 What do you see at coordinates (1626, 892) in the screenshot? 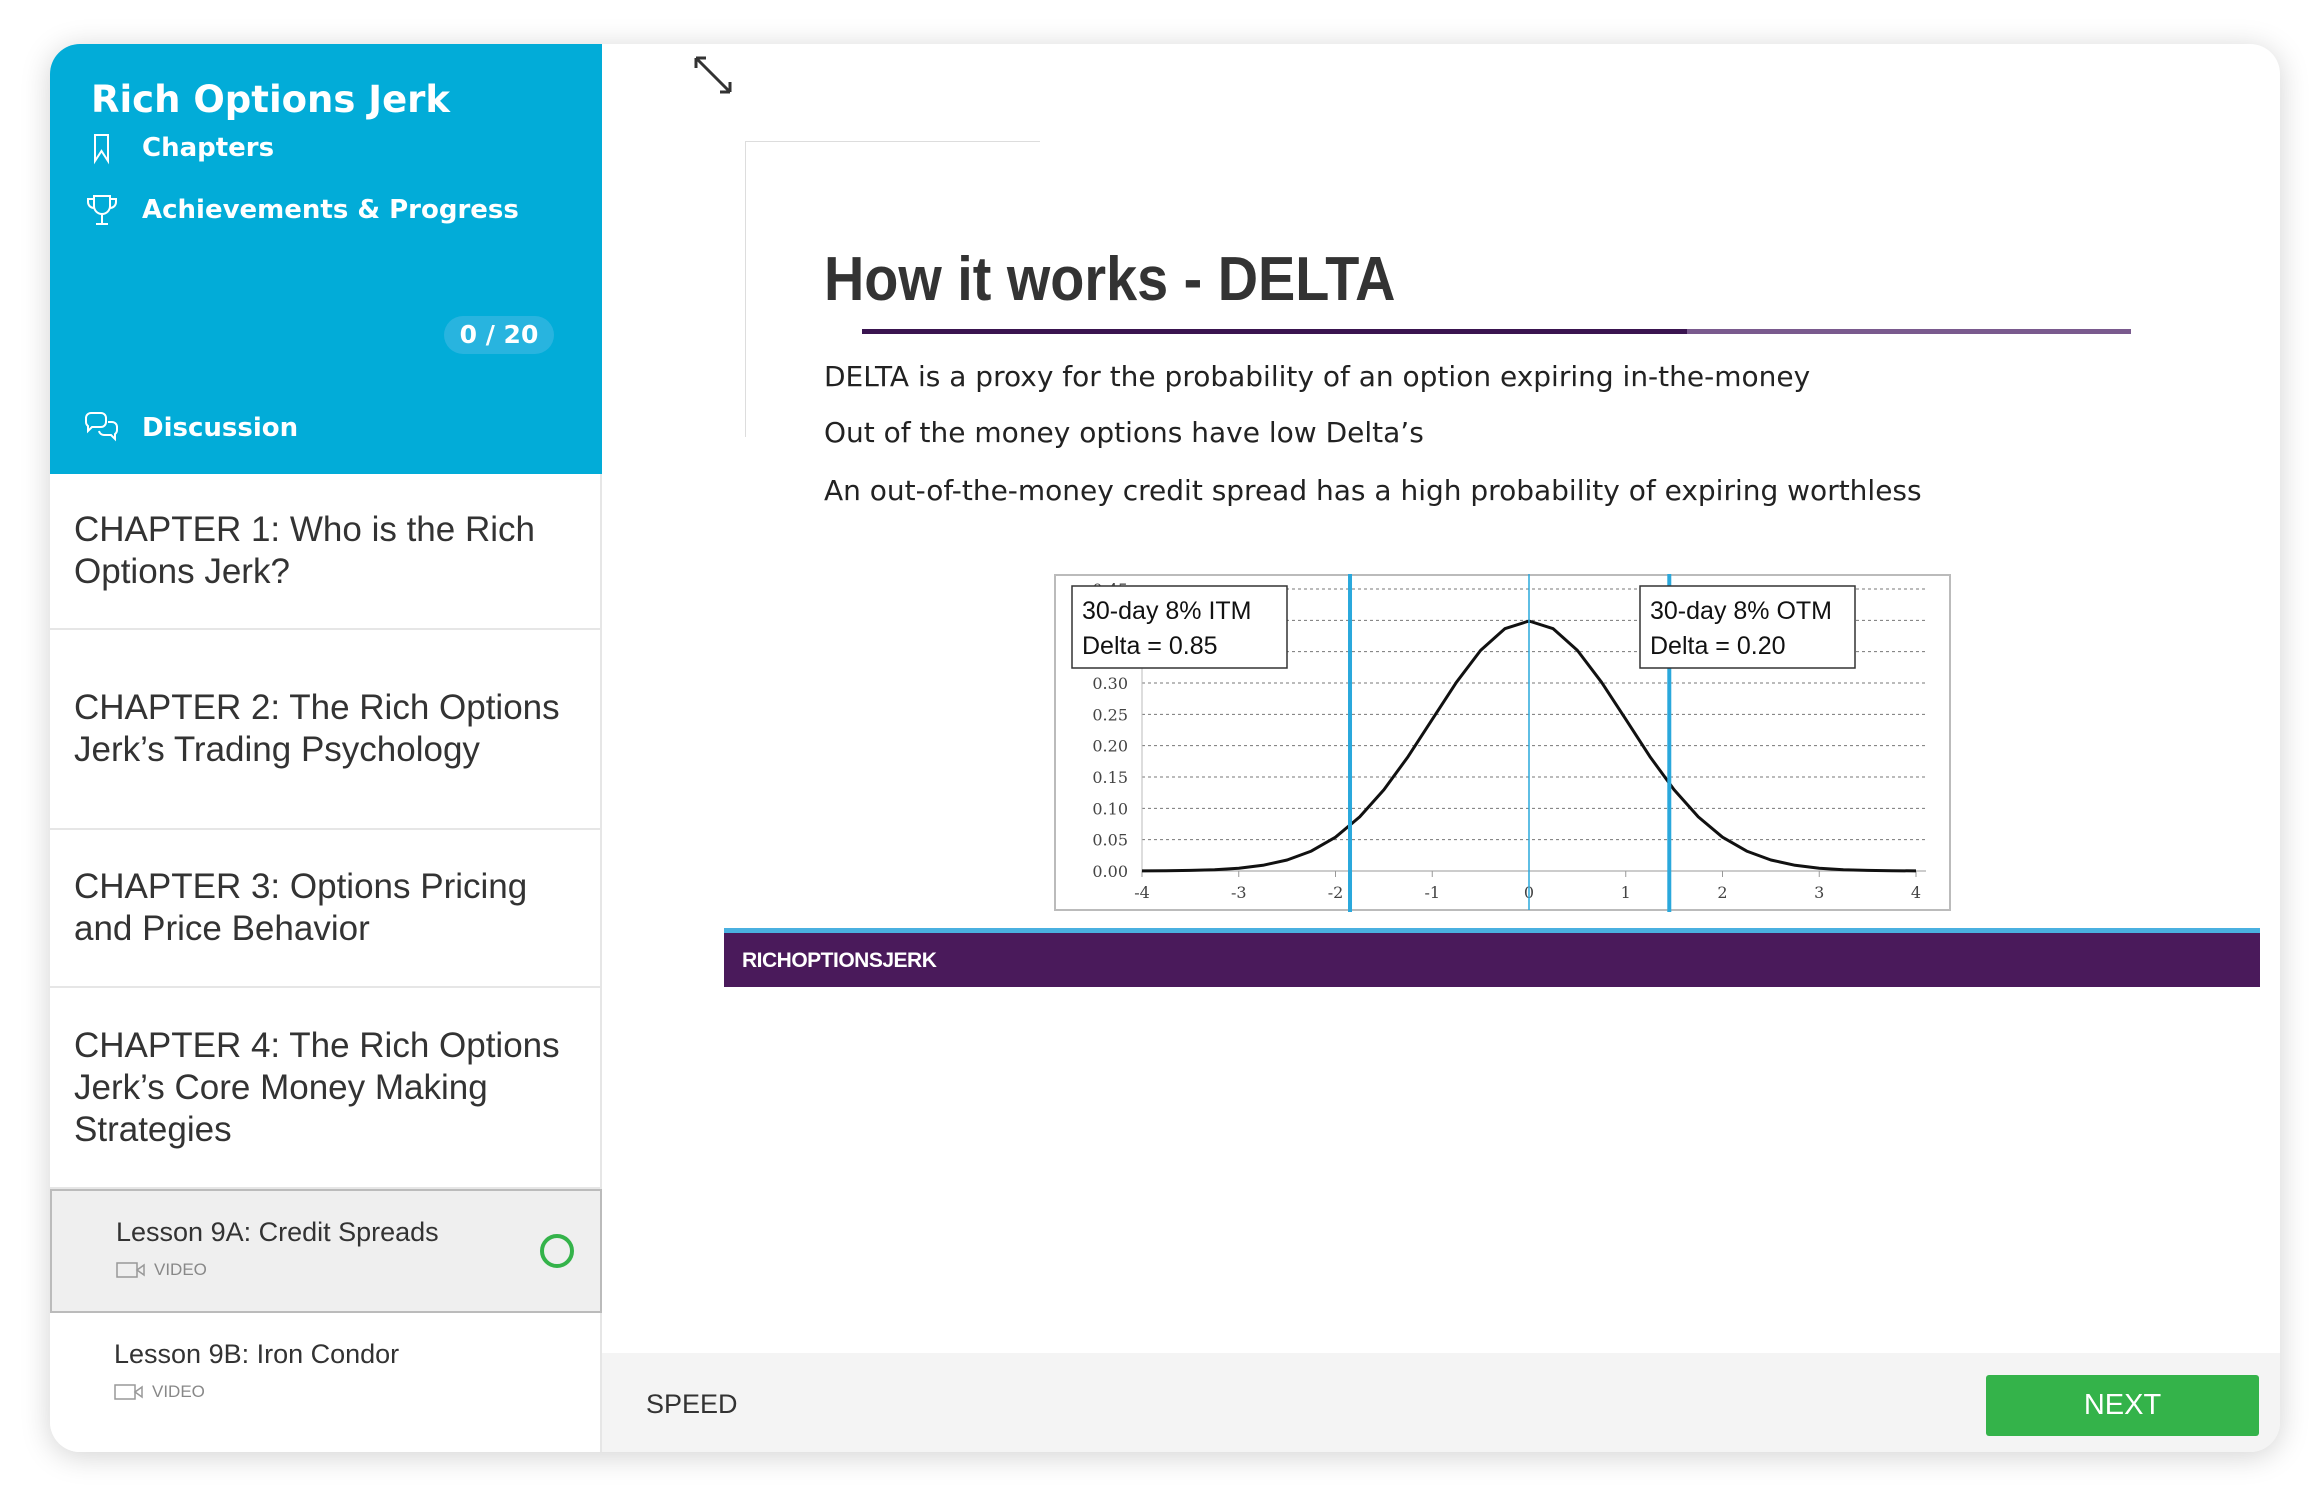
I see `x-tick-label: 1` at bounding box center [1626, 892].